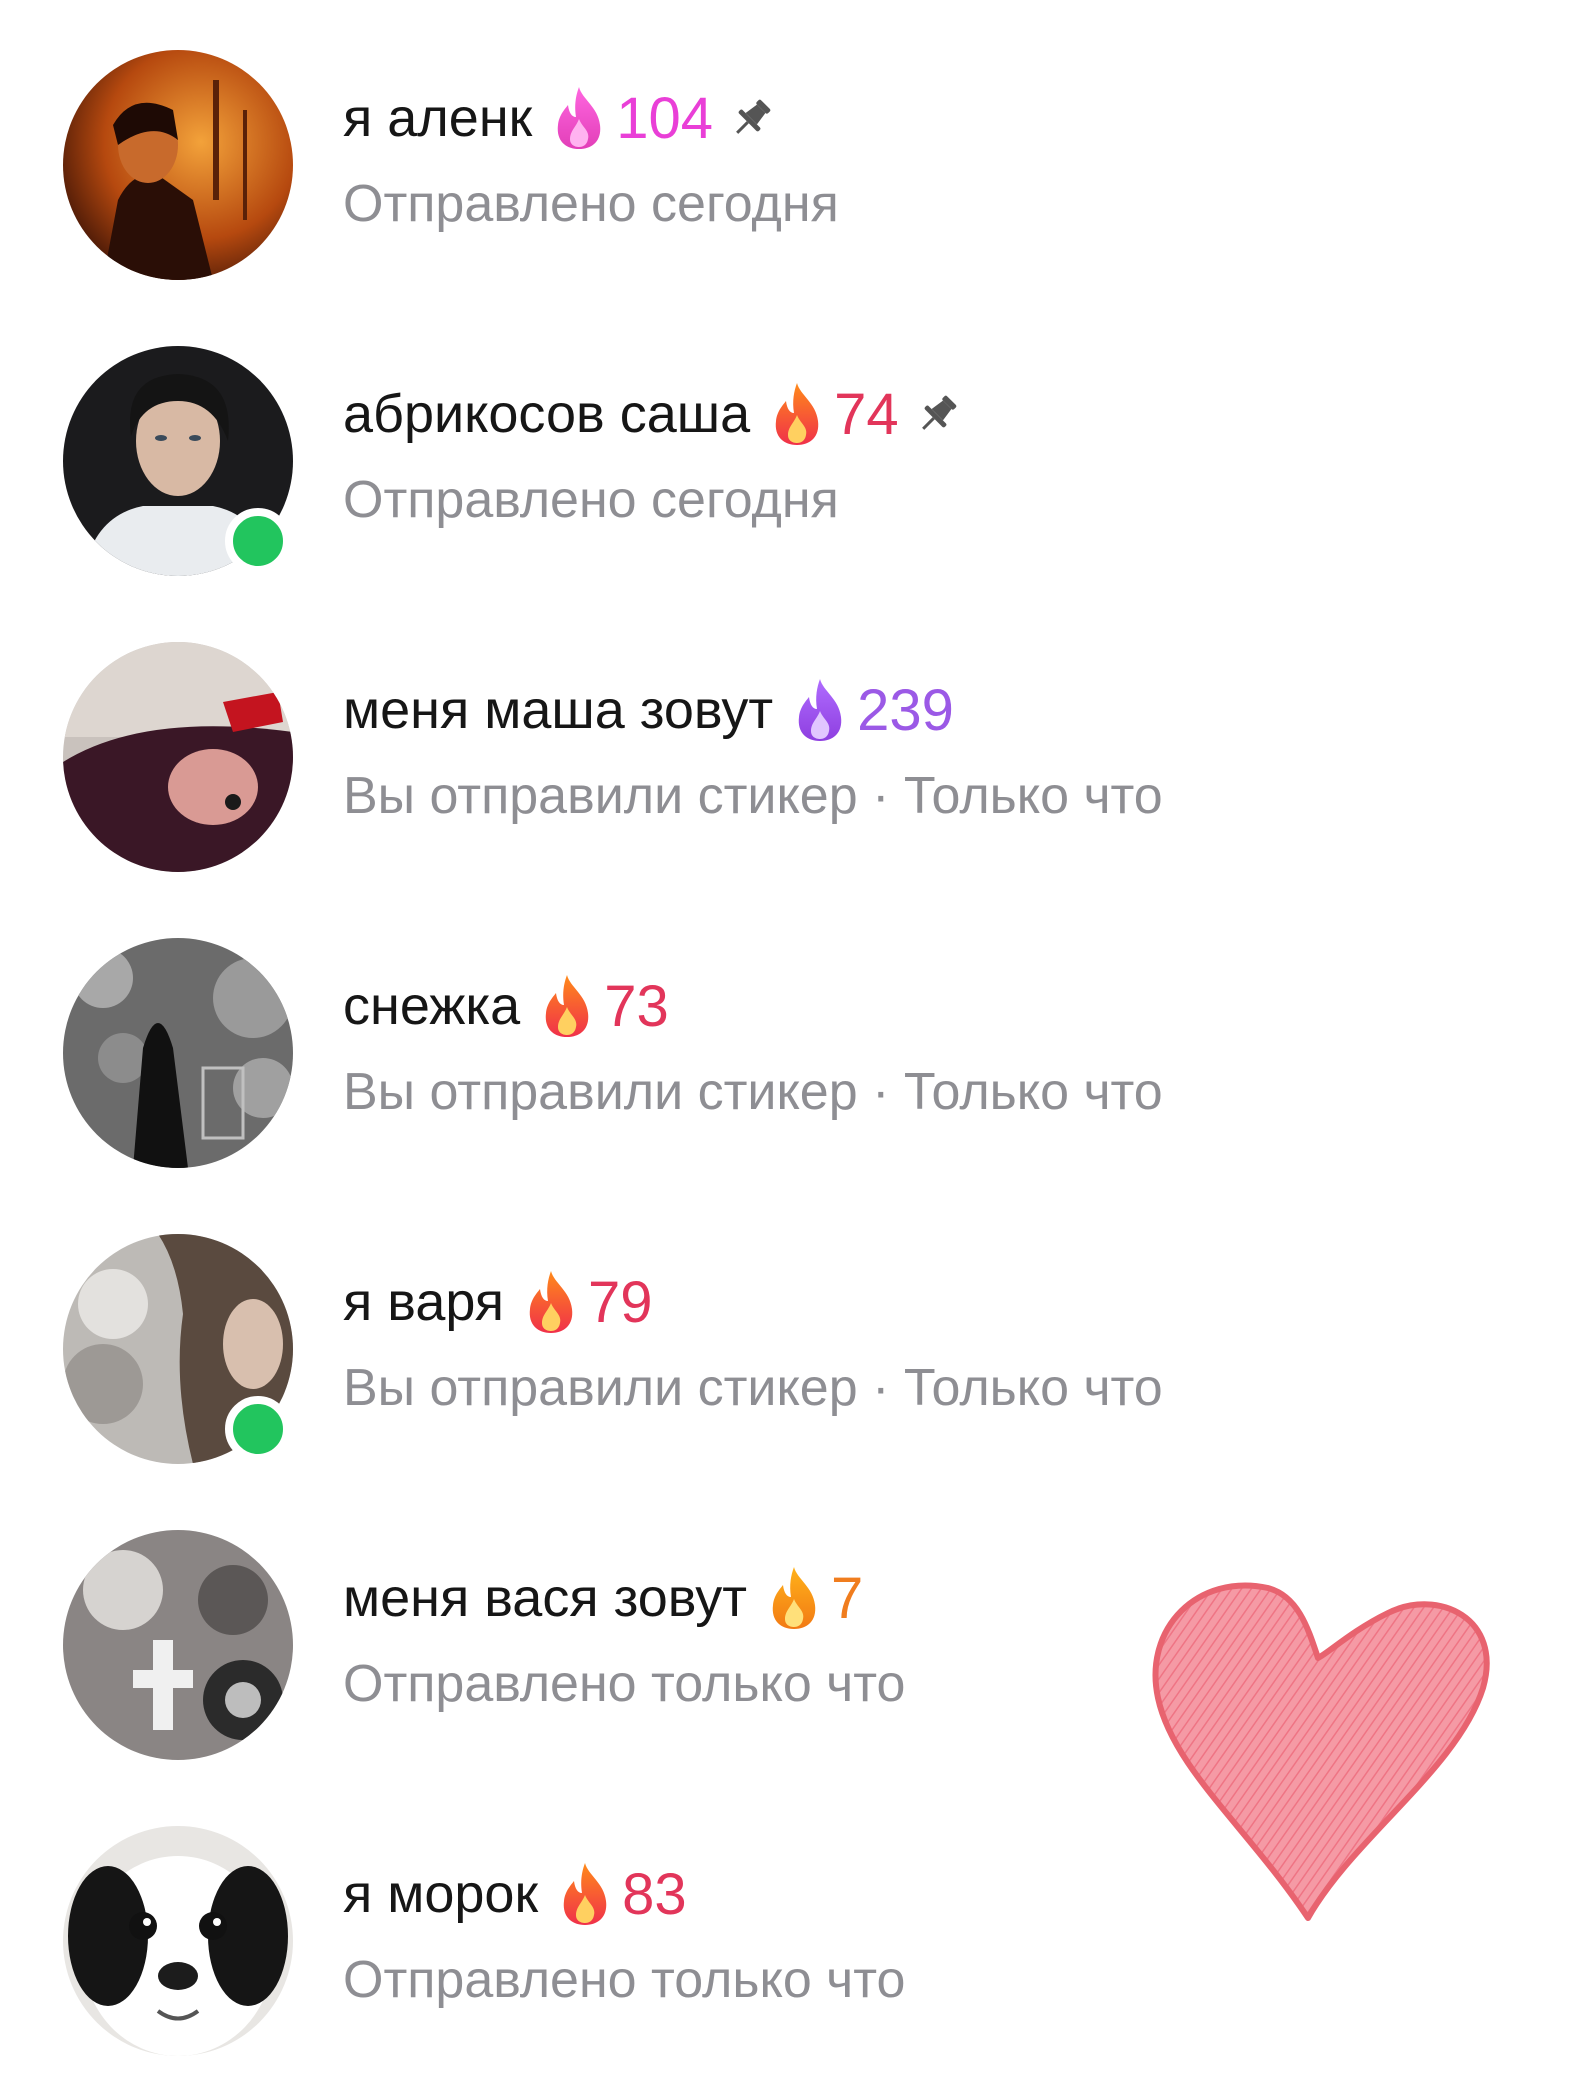 Image resolution: width=1576 pixels, height=2096 pixels. I want to click on contact-name: меня маша зовут, so click(558, 710).